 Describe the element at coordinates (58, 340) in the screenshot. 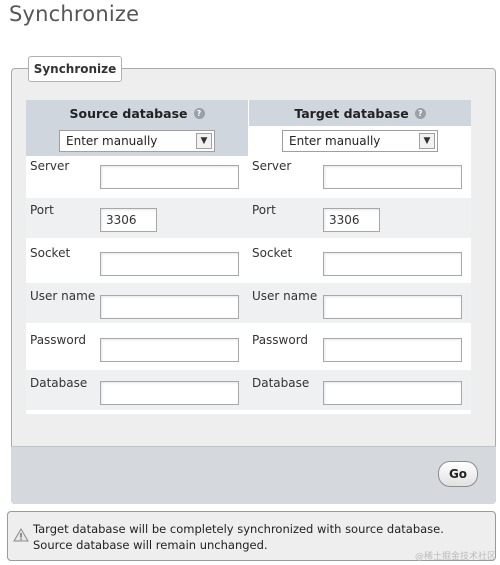

I see `source-password-label: Password` at that location.